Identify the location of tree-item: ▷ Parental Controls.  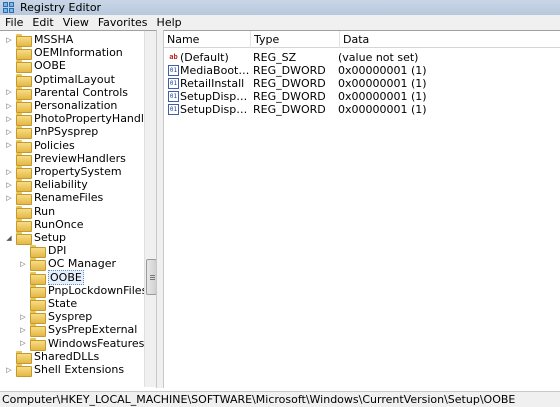
(66, 92).